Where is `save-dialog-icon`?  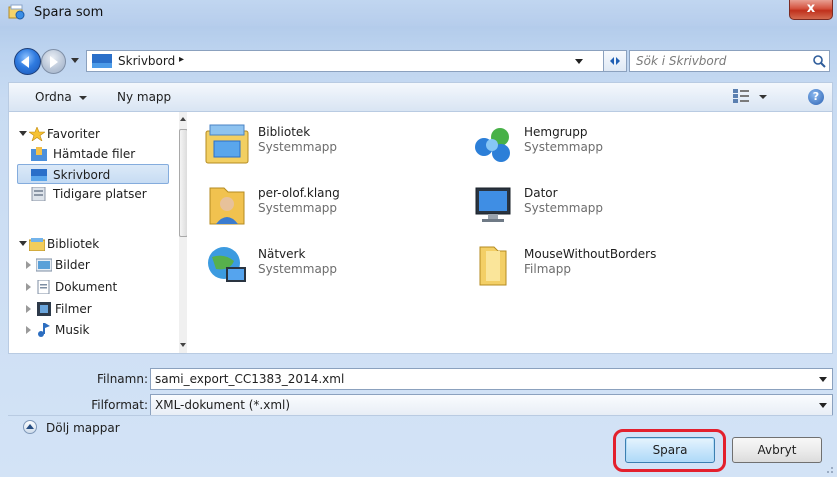
save-dialog-icon is located at coordinates (16, 12).